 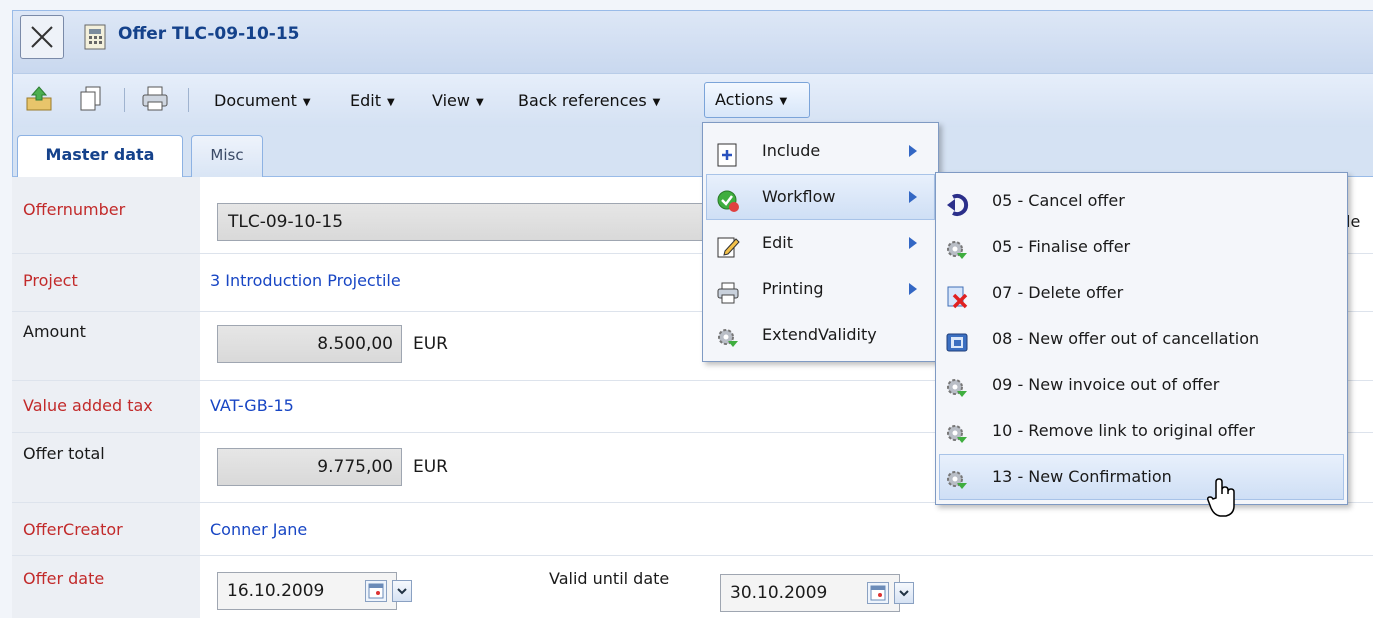 What do you see at coordinates (309, 467) in the screenshot?
I see `offer-total-field: 9.775,00` at bounding box center [309, 467].